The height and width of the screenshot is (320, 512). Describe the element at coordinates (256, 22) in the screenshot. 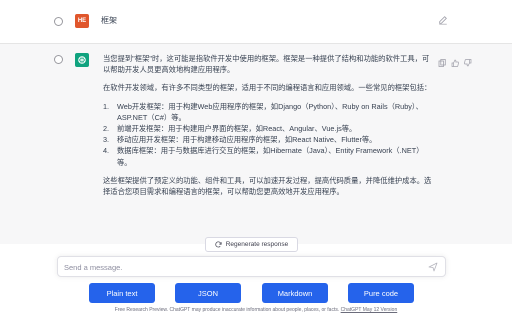

I see `user-message-row: HE 框架` at that location.